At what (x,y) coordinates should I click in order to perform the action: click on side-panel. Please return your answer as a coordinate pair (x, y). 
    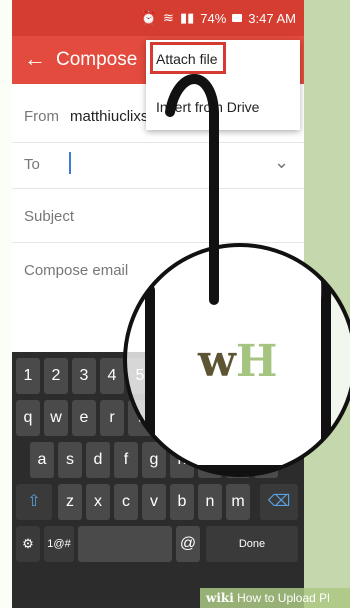
    Looking at the image, I should click on (326, 304).